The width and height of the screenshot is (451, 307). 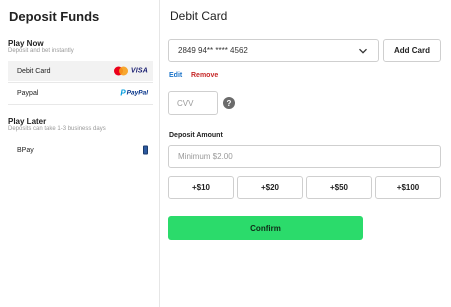 I want to click on method-label: BPay, so click(x=25, y=150).